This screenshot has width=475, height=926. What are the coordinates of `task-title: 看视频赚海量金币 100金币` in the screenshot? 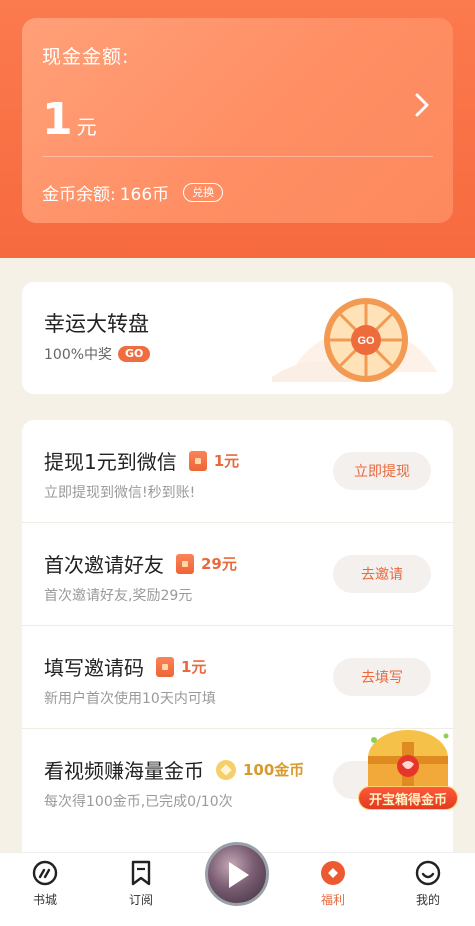 It's located at (174, 769).